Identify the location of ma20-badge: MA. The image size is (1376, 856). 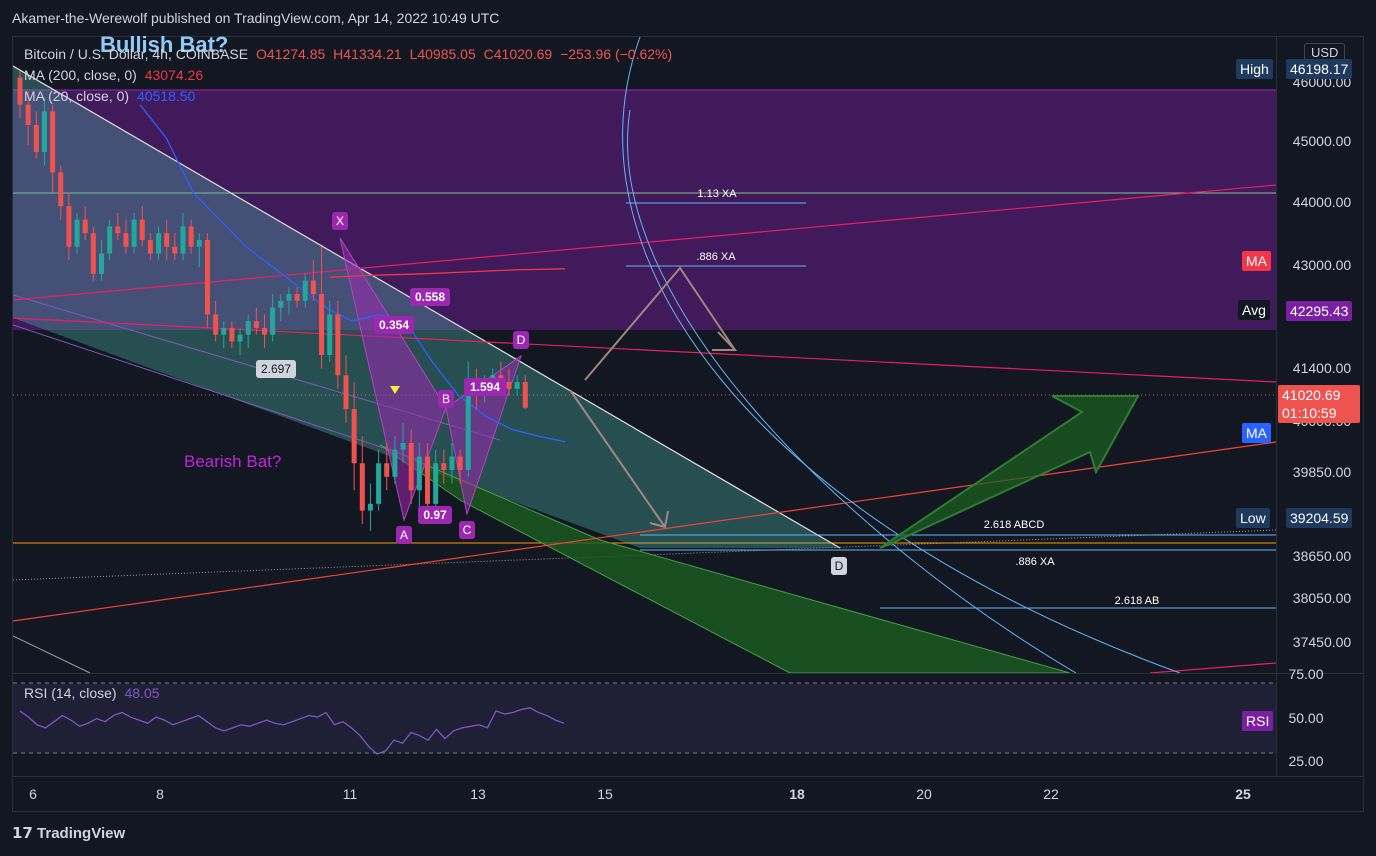
(1256, 433).